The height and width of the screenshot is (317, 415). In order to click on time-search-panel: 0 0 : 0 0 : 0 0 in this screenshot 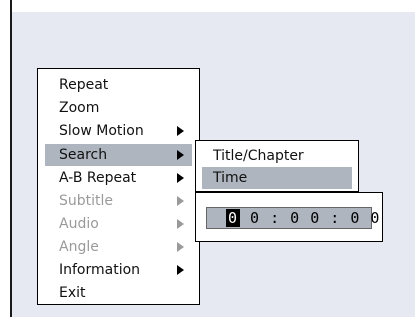, I will do `click(289, 217)`.